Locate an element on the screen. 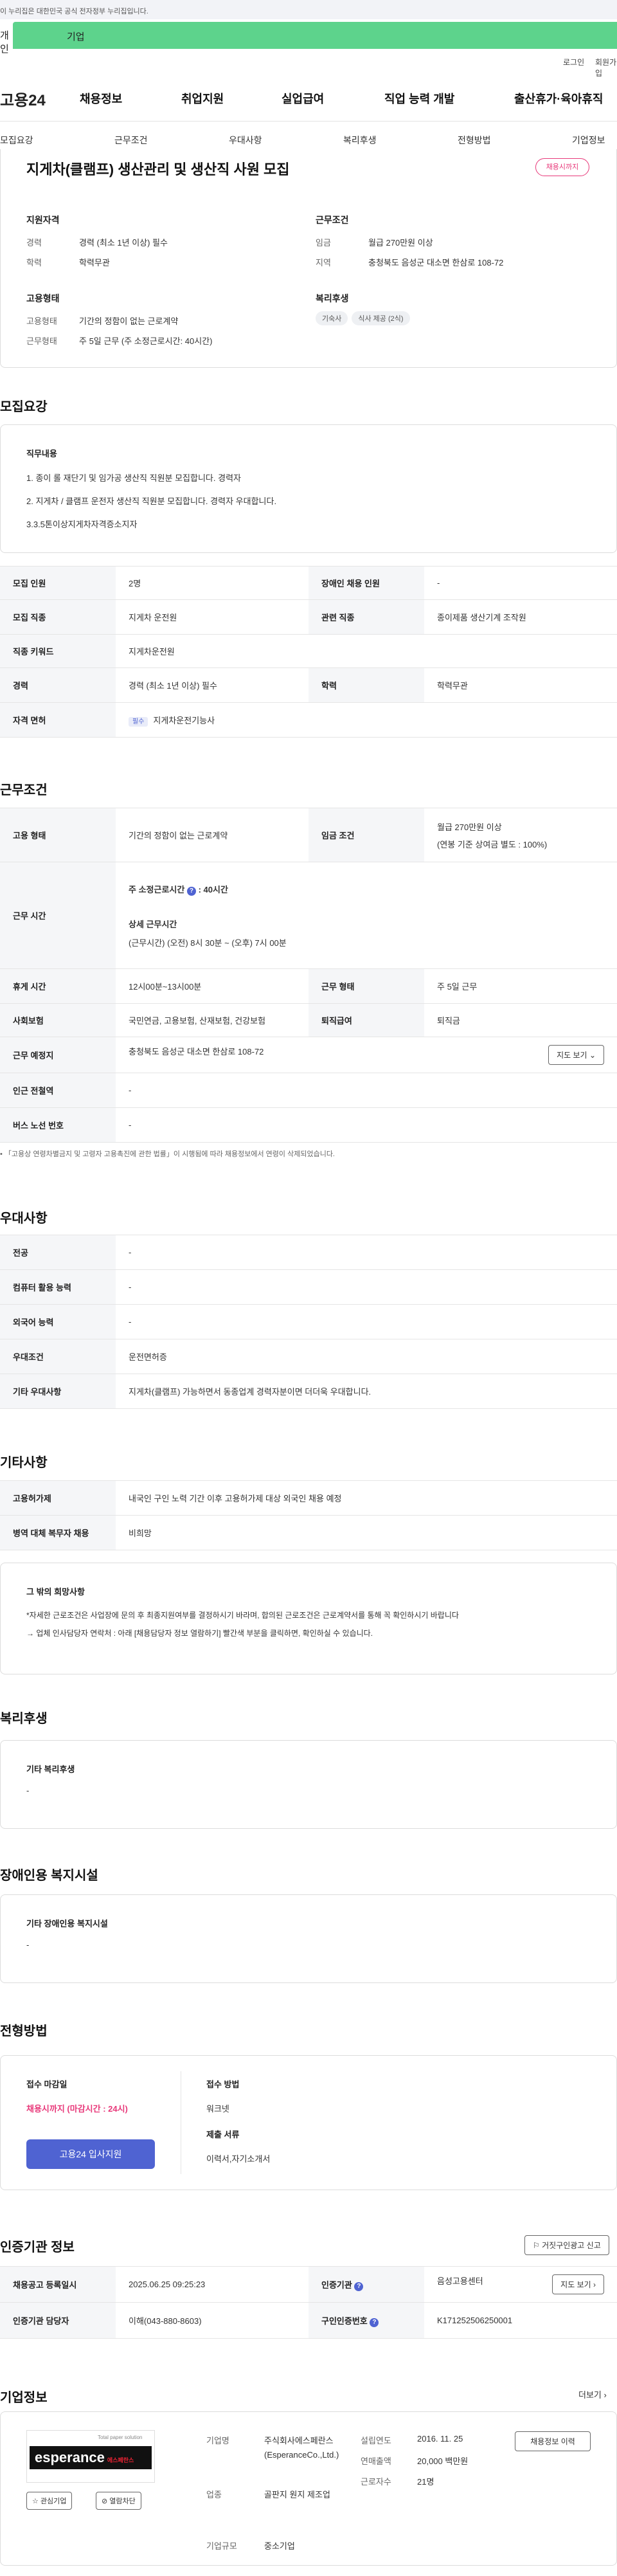 Image resolution: width=617 pixels, height=2576 pixels. table-cell: 월급 270만원 이상 (연봉 기준 상여금 별도 : 100%) is located at coordinates (520, 835).